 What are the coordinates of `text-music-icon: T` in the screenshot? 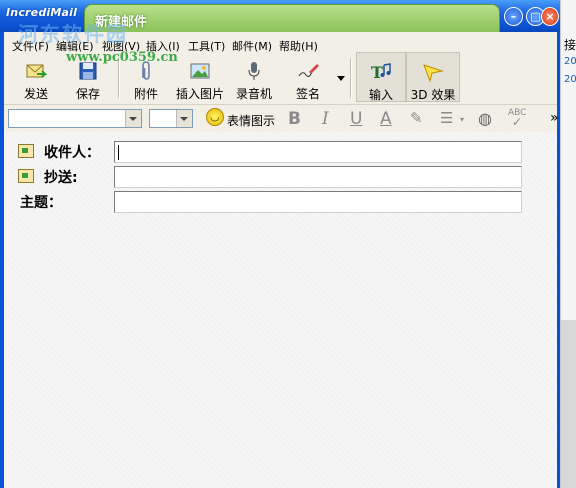 It's located at (381, 72).